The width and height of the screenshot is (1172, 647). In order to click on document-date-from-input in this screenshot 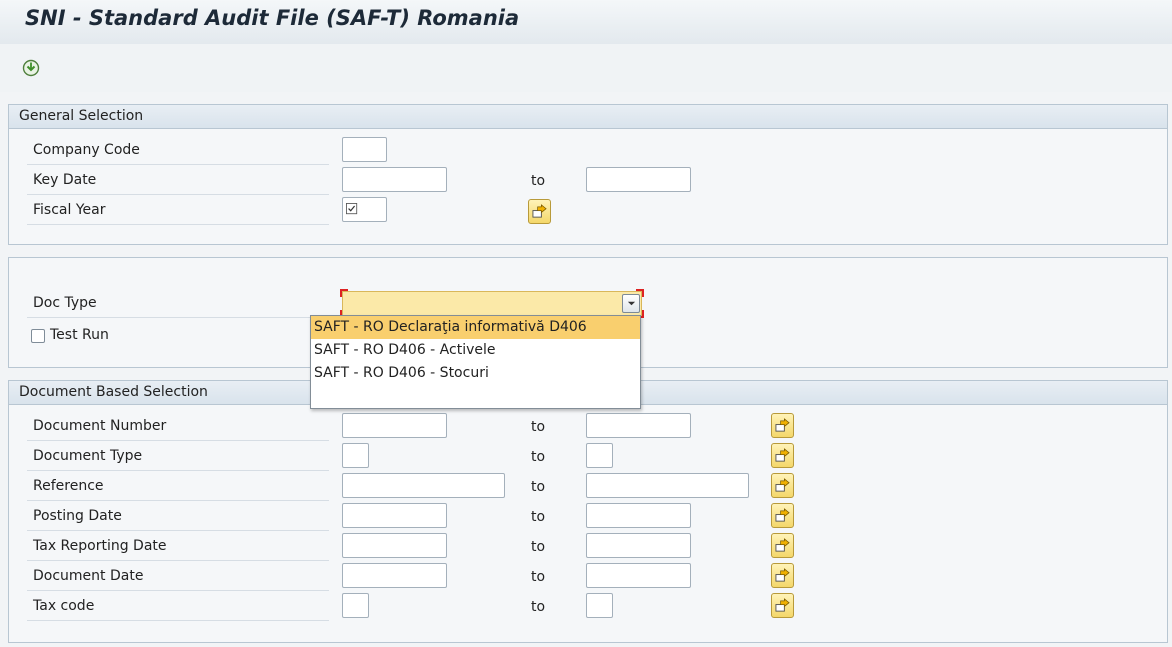, I will do `click(394, 575)`.